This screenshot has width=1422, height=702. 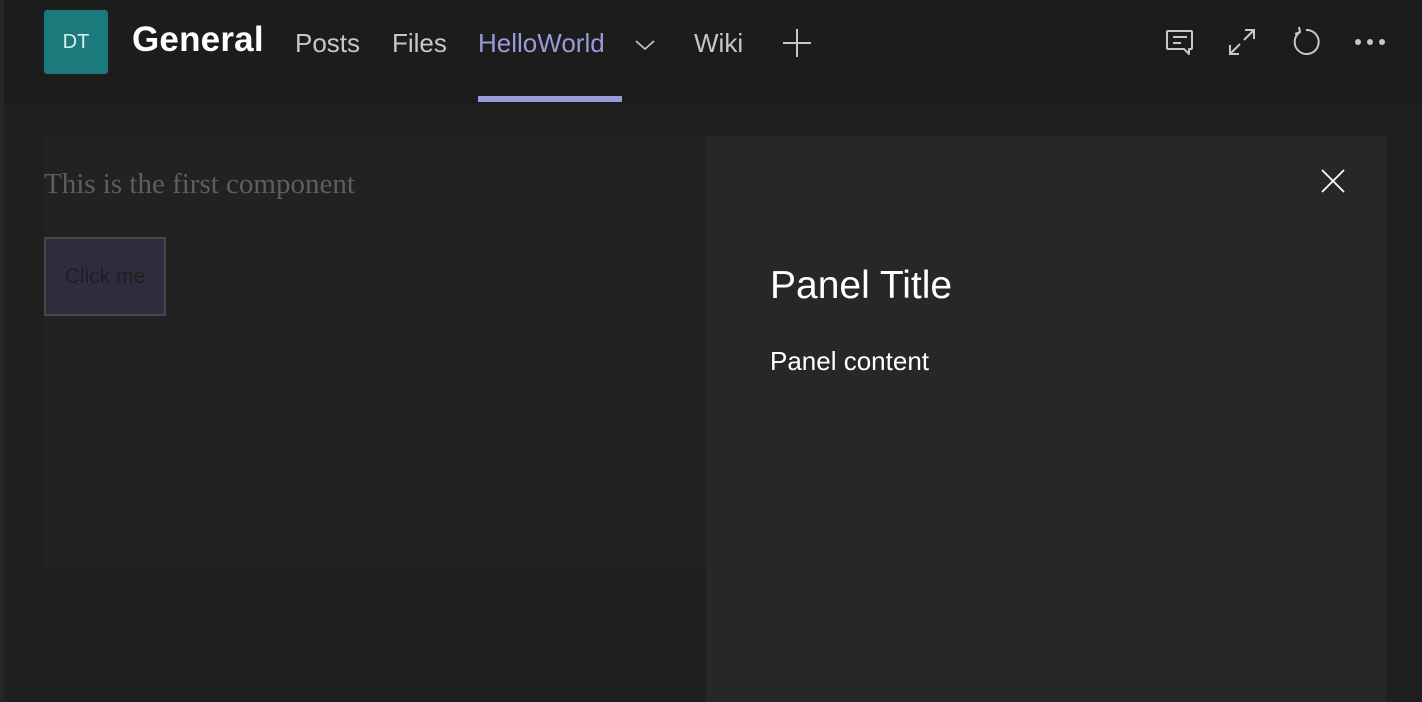 I want to click on click-me-button: Click me, so click(x=105, y=276).